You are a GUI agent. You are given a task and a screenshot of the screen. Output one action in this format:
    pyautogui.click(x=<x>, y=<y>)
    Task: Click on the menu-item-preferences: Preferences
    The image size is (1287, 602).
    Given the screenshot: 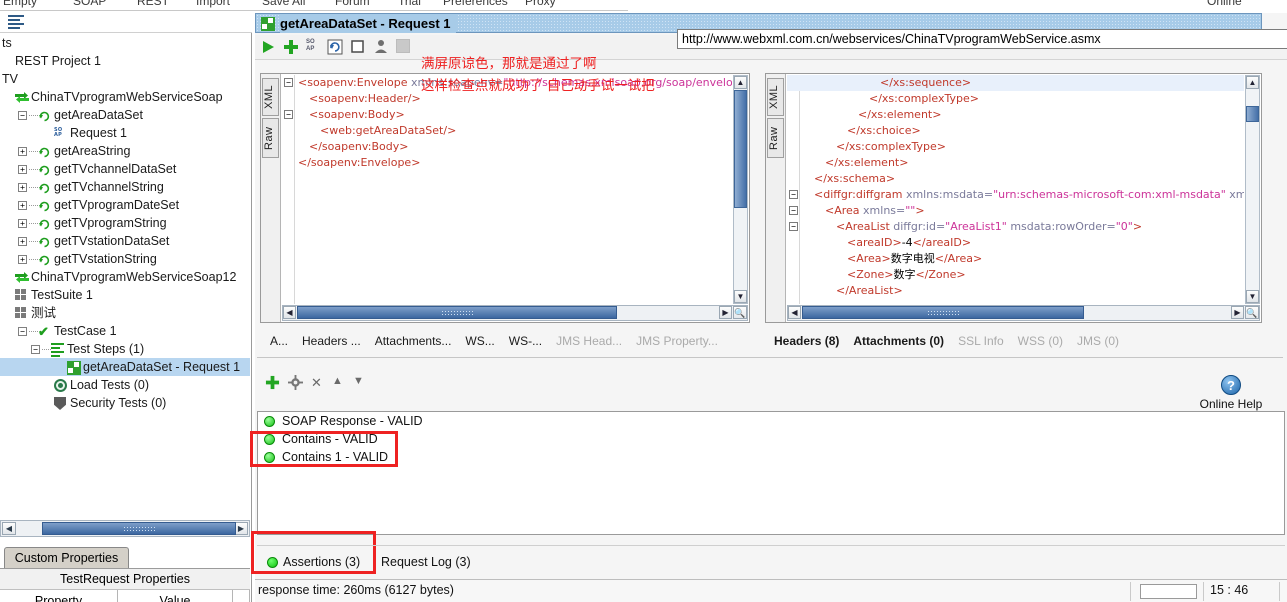 What is the action you would take?
    pyautogui.click(x=475, y=4)
    